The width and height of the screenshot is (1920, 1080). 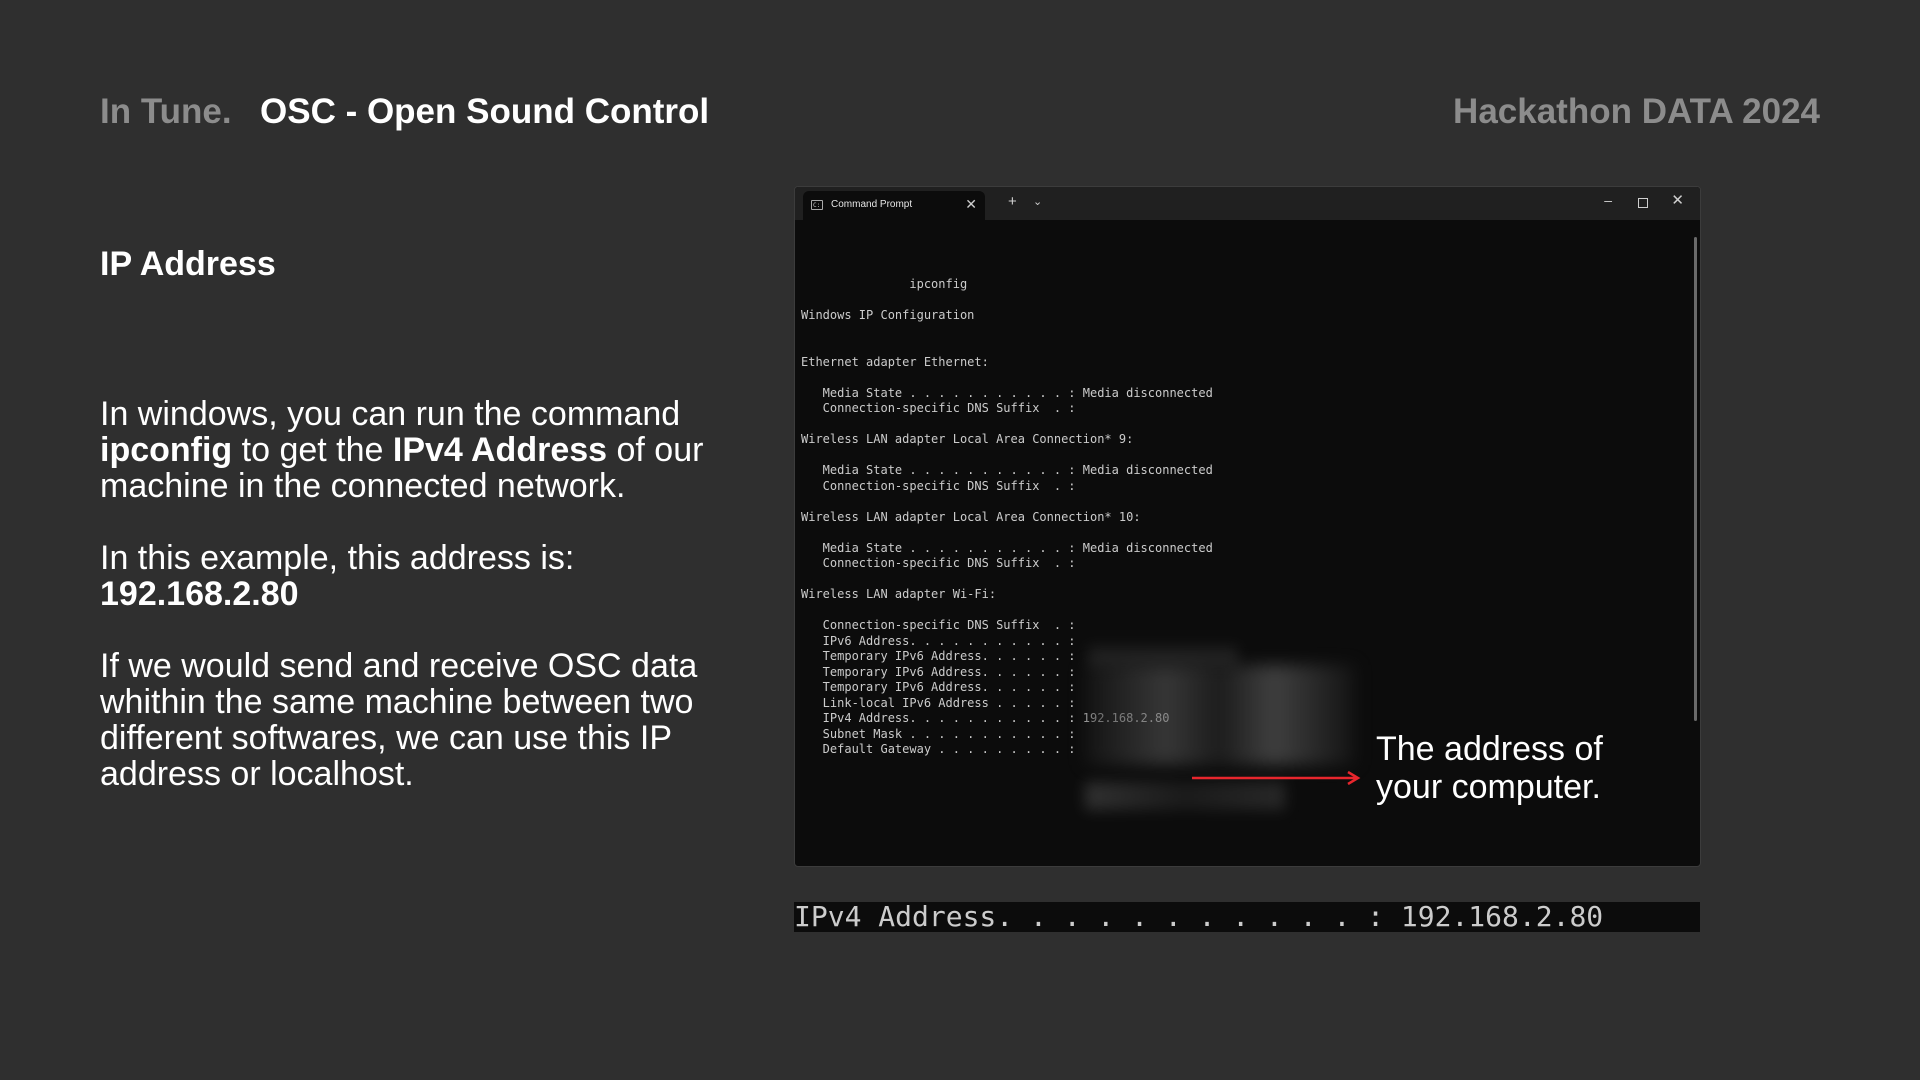 I want to click on close-window-button: ✕, so click(x=1677, y=200).